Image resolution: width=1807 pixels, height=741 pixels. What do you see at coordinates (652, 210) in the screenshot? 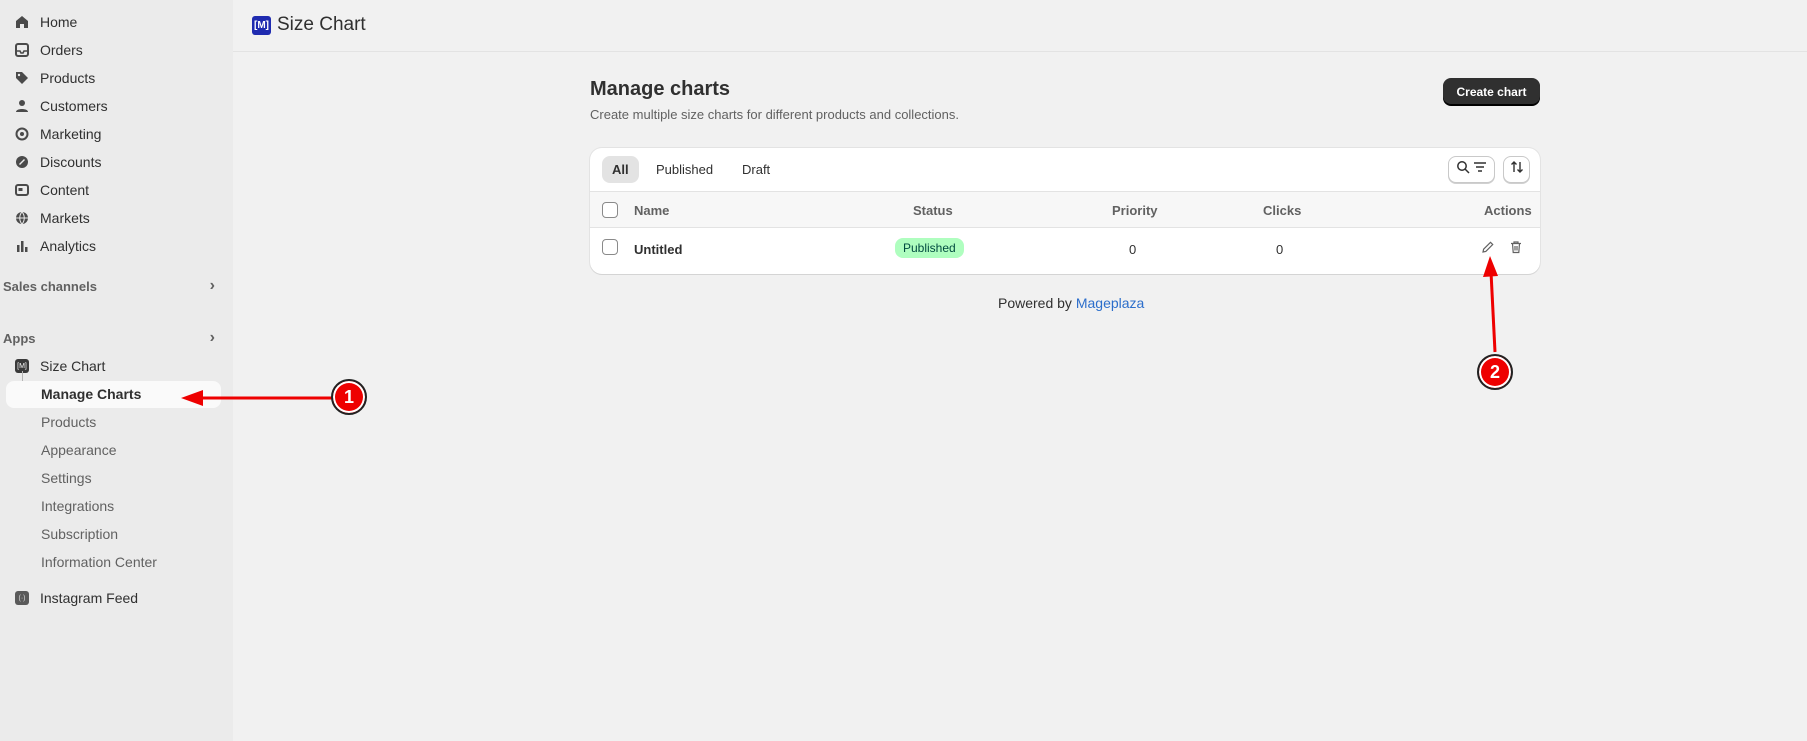
I see `column-name: Name` at bounding box center [652, 210].